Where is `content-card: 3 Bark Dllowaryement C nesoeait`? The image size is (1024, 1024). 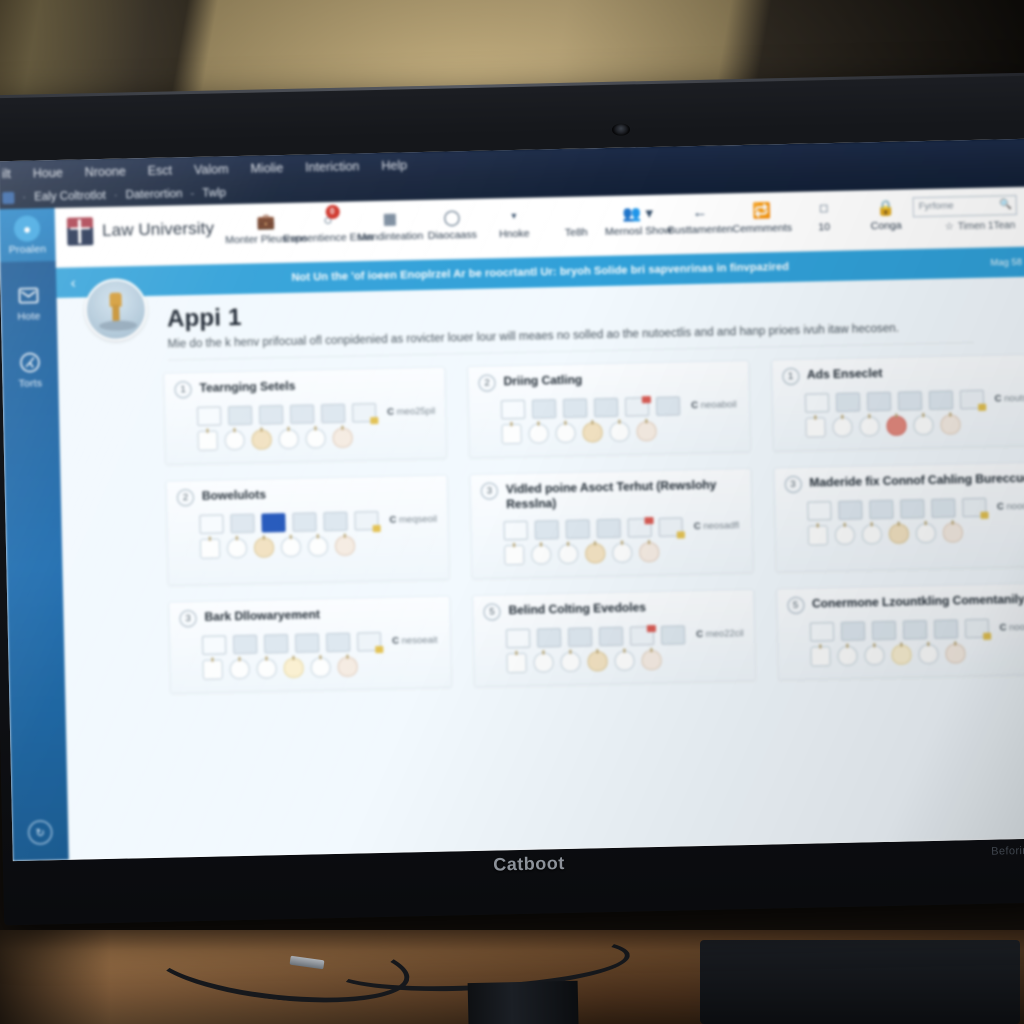 content-card: 3 Bark Dllowaryement C nesoeait is located at coordinates (310, 644).